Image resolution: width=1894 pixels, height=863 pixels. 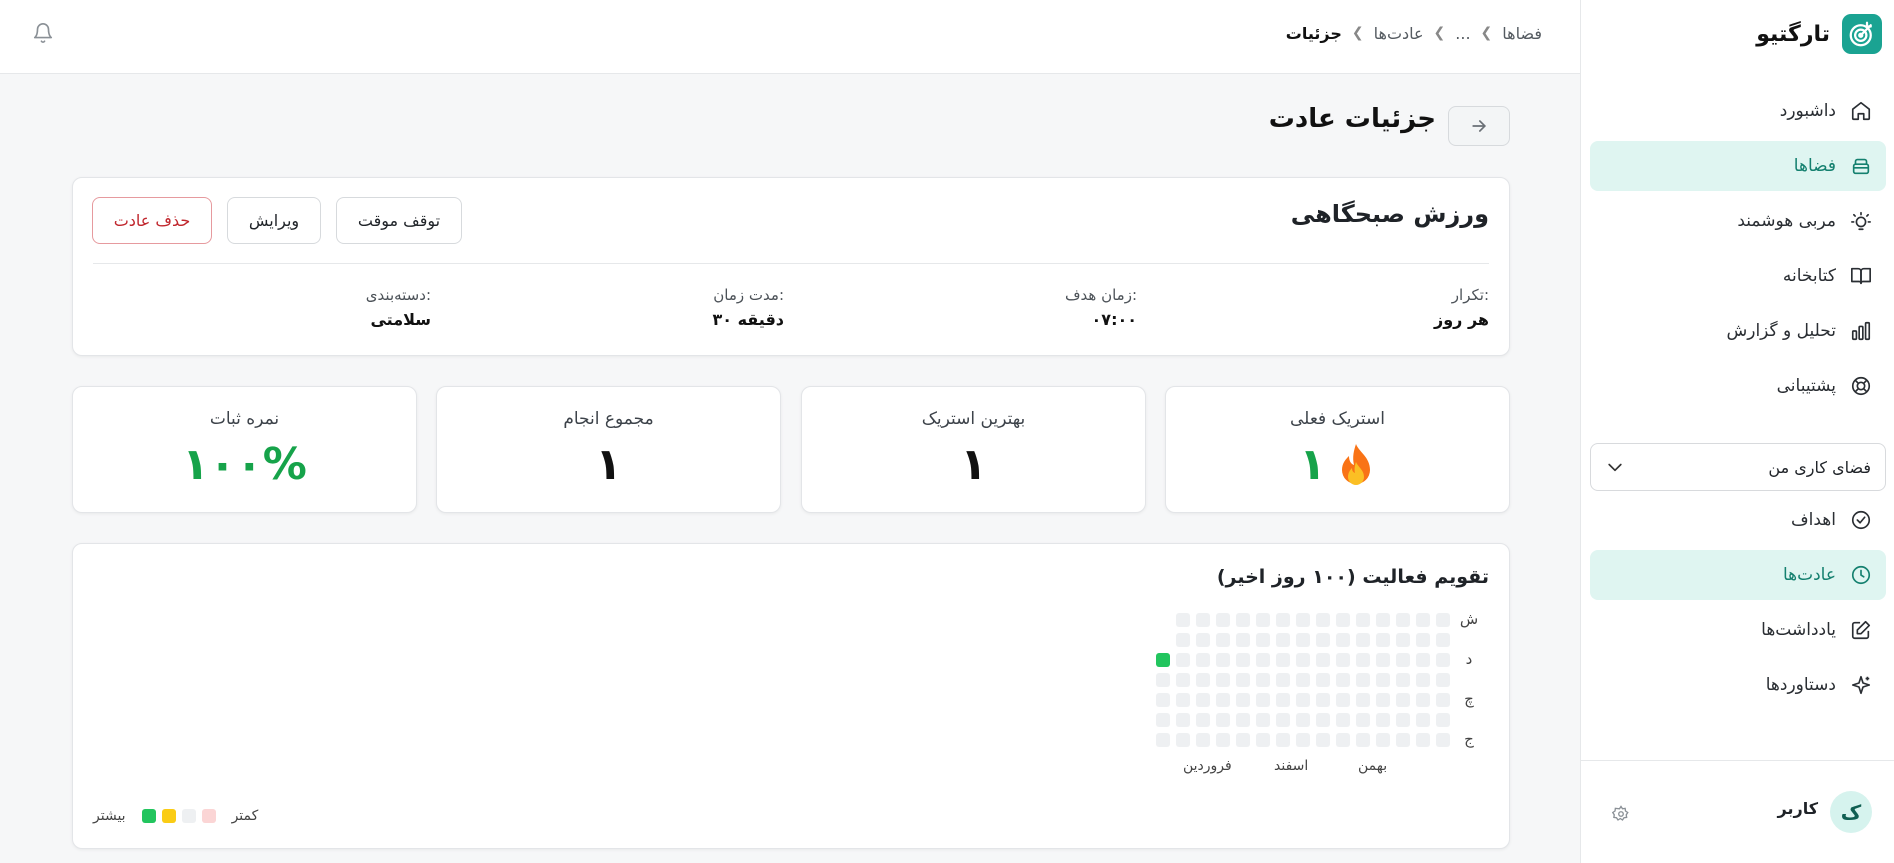 What do you see at coordinates (1738, 221) in the screenshot?
I see `sidebar-item-smart-coach: مربی هوشمند` at bounding box center [1738, 221].